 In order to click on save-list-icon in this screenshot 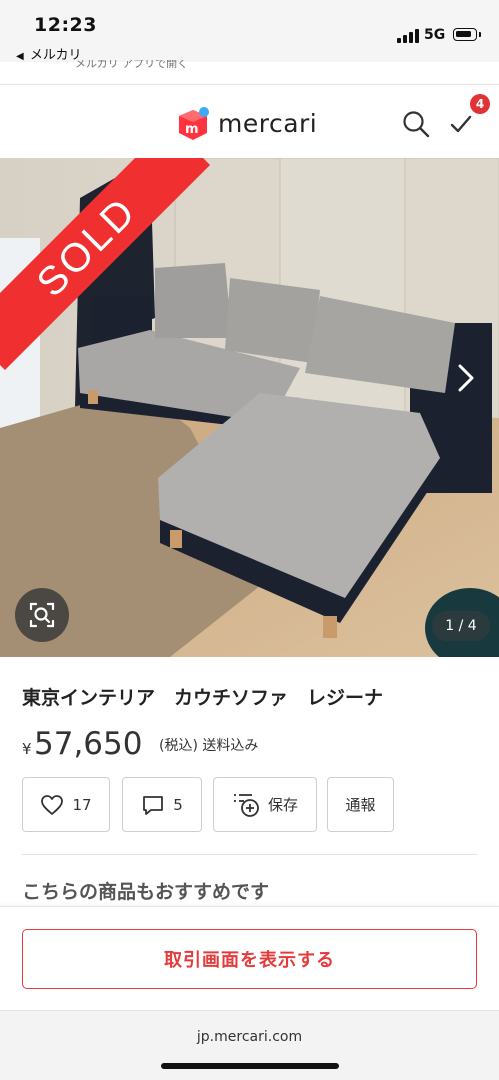, I will do `click(246, 805)`.